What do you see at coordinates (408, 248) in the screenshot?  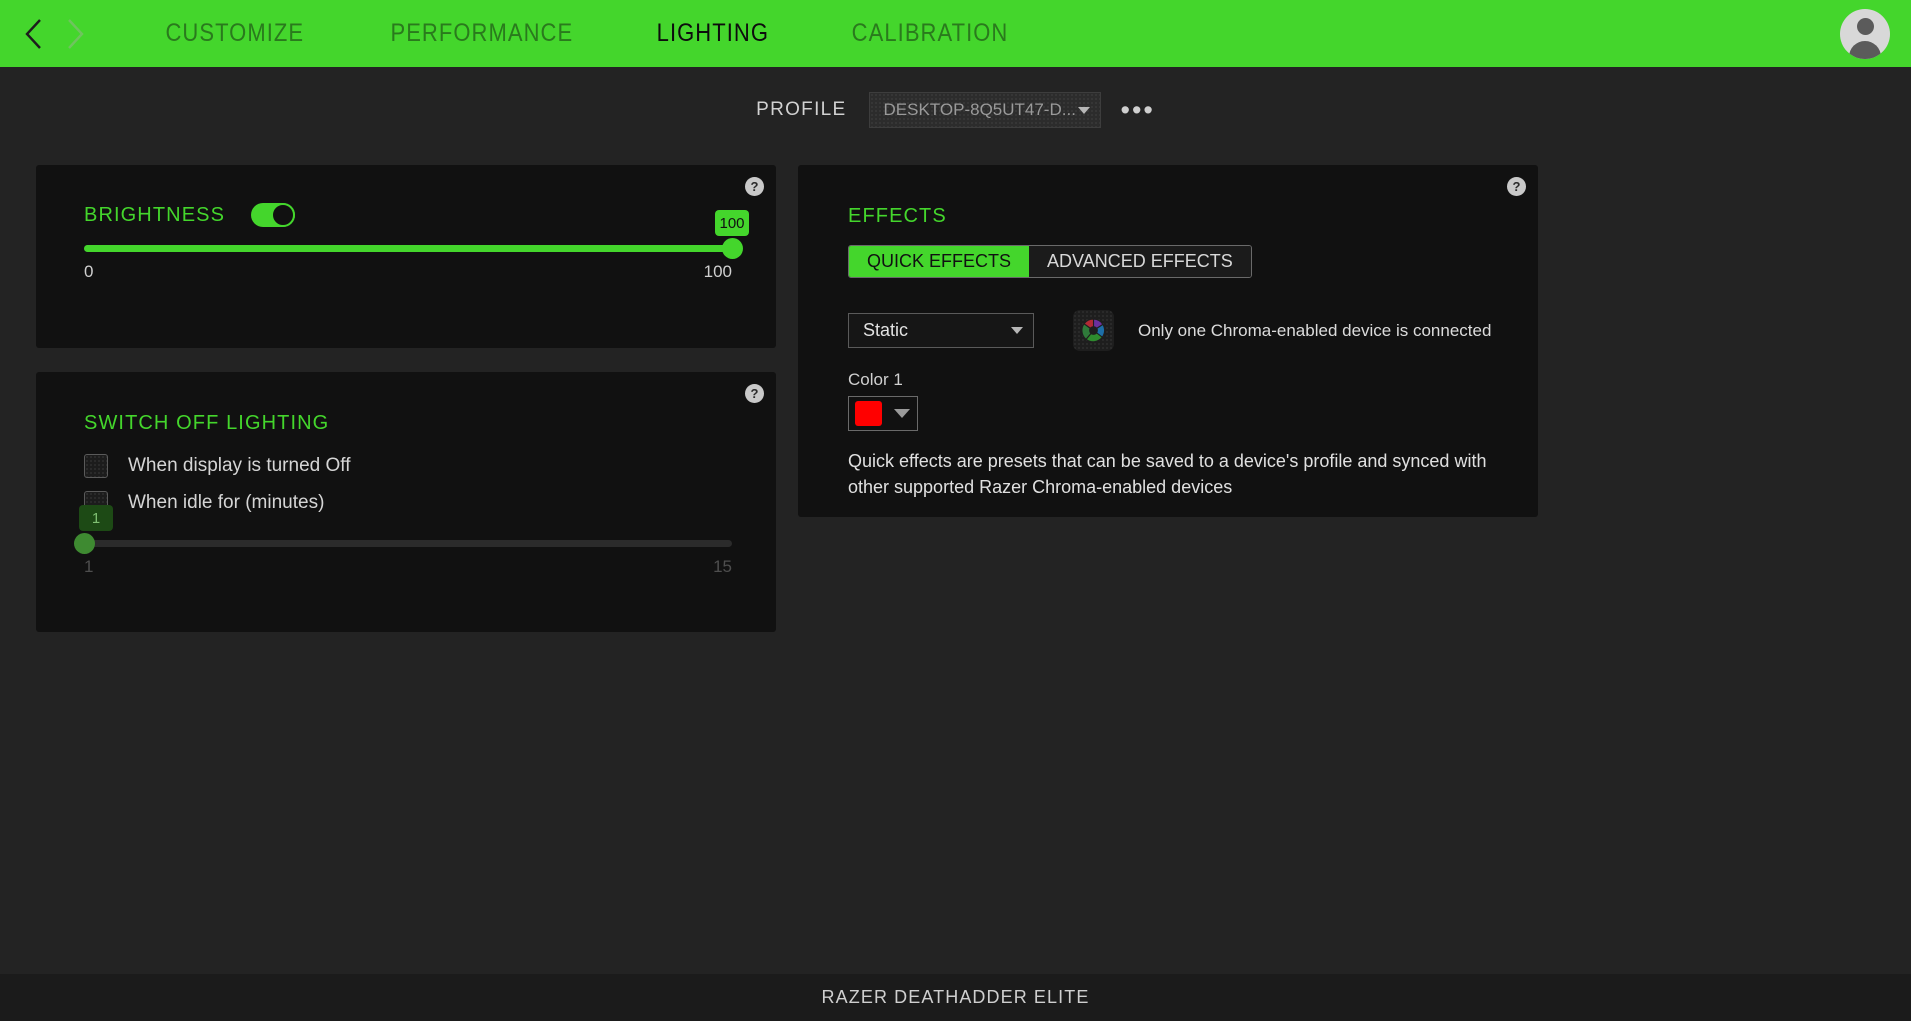 I see `brightness-slider-fill` at bounding box center [408, 248].